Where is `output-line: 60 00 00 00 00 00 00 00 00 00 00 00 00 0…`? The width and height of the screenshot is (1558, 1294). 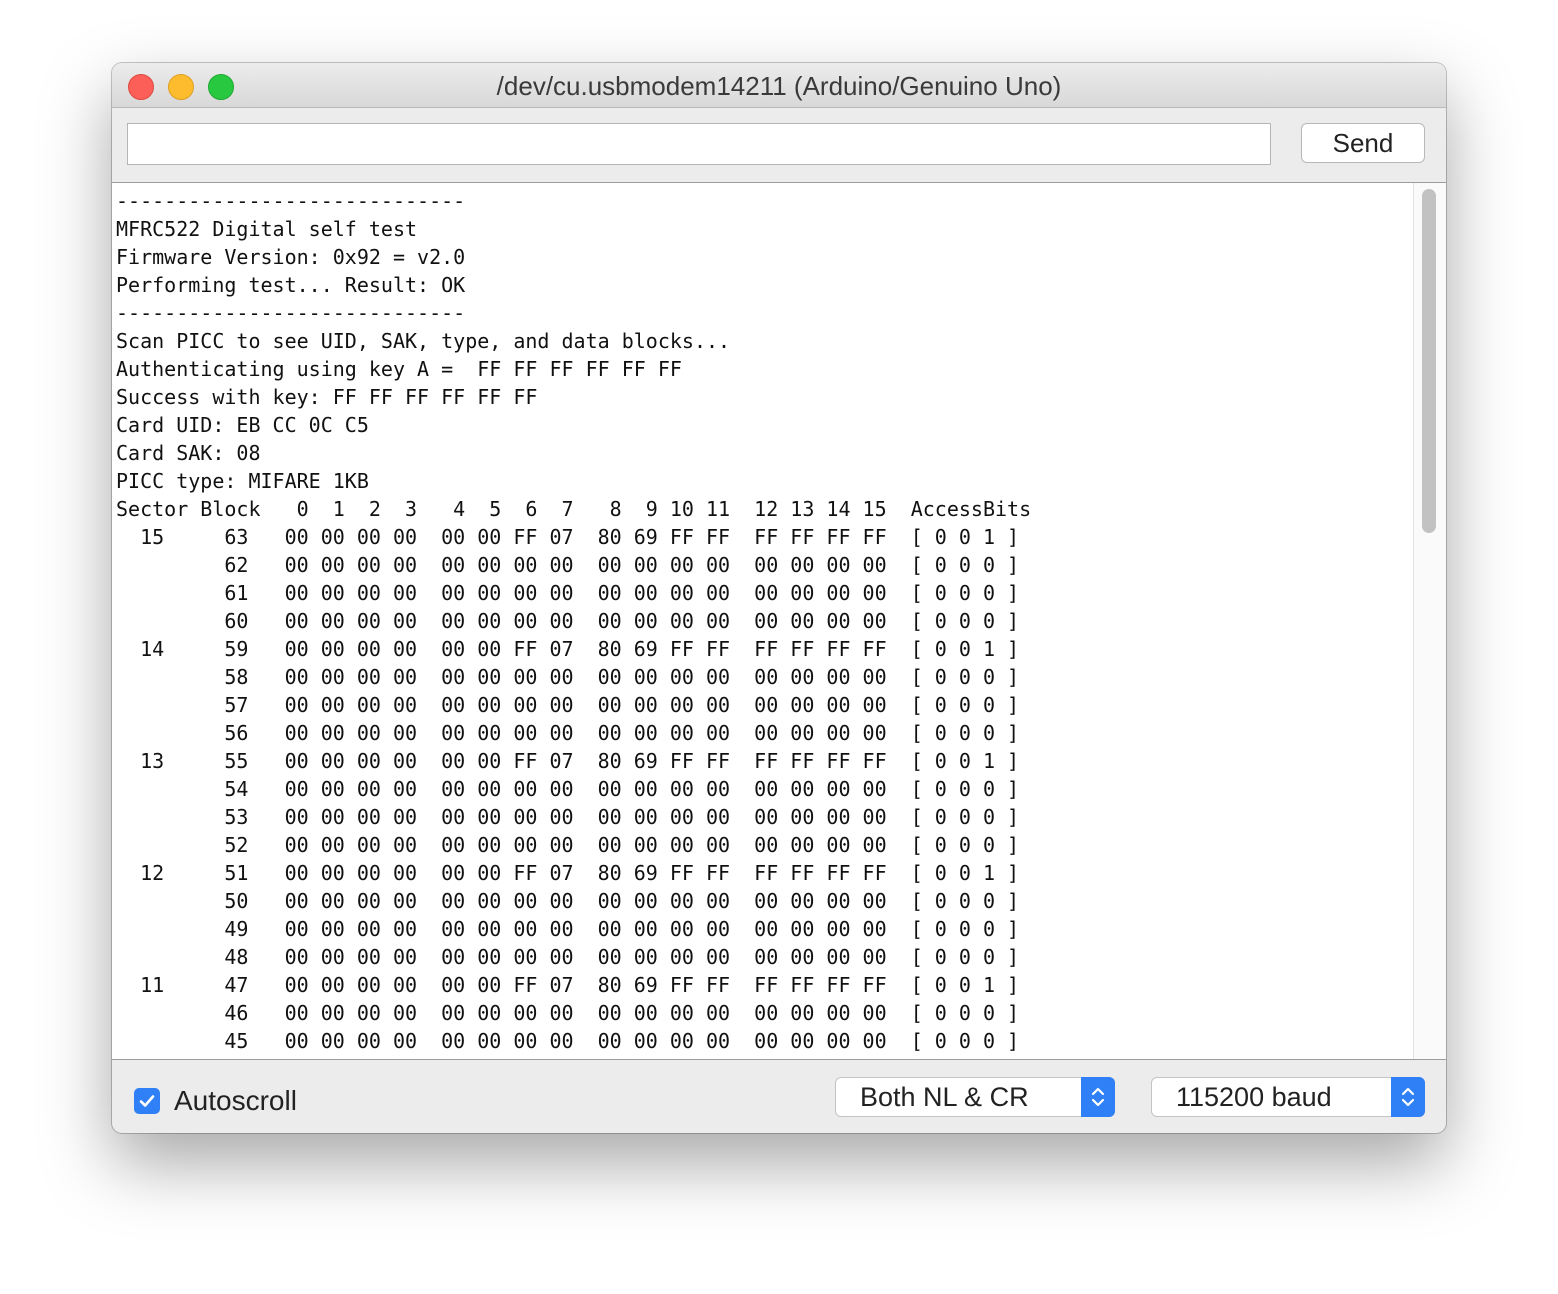 output-line: 60 00 00 00 00 00 00 00 00 00 00 00 00 0… is located at coordinates (568, 621).